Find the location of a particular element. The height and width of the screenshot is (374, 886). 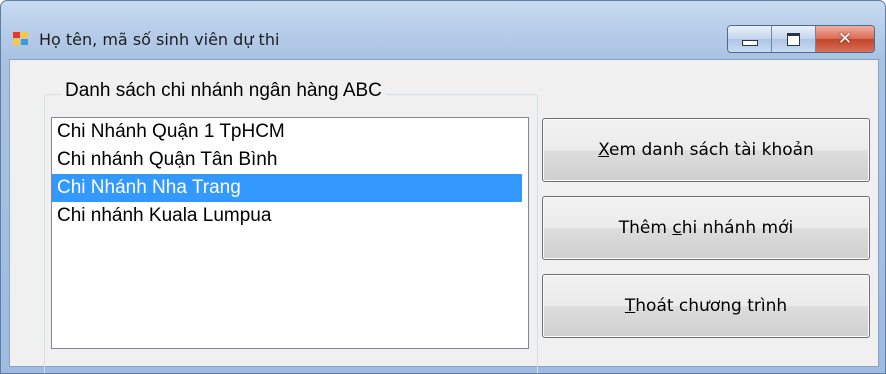

exit-button: Thoát chương trình is located at coordinates (706, 306).